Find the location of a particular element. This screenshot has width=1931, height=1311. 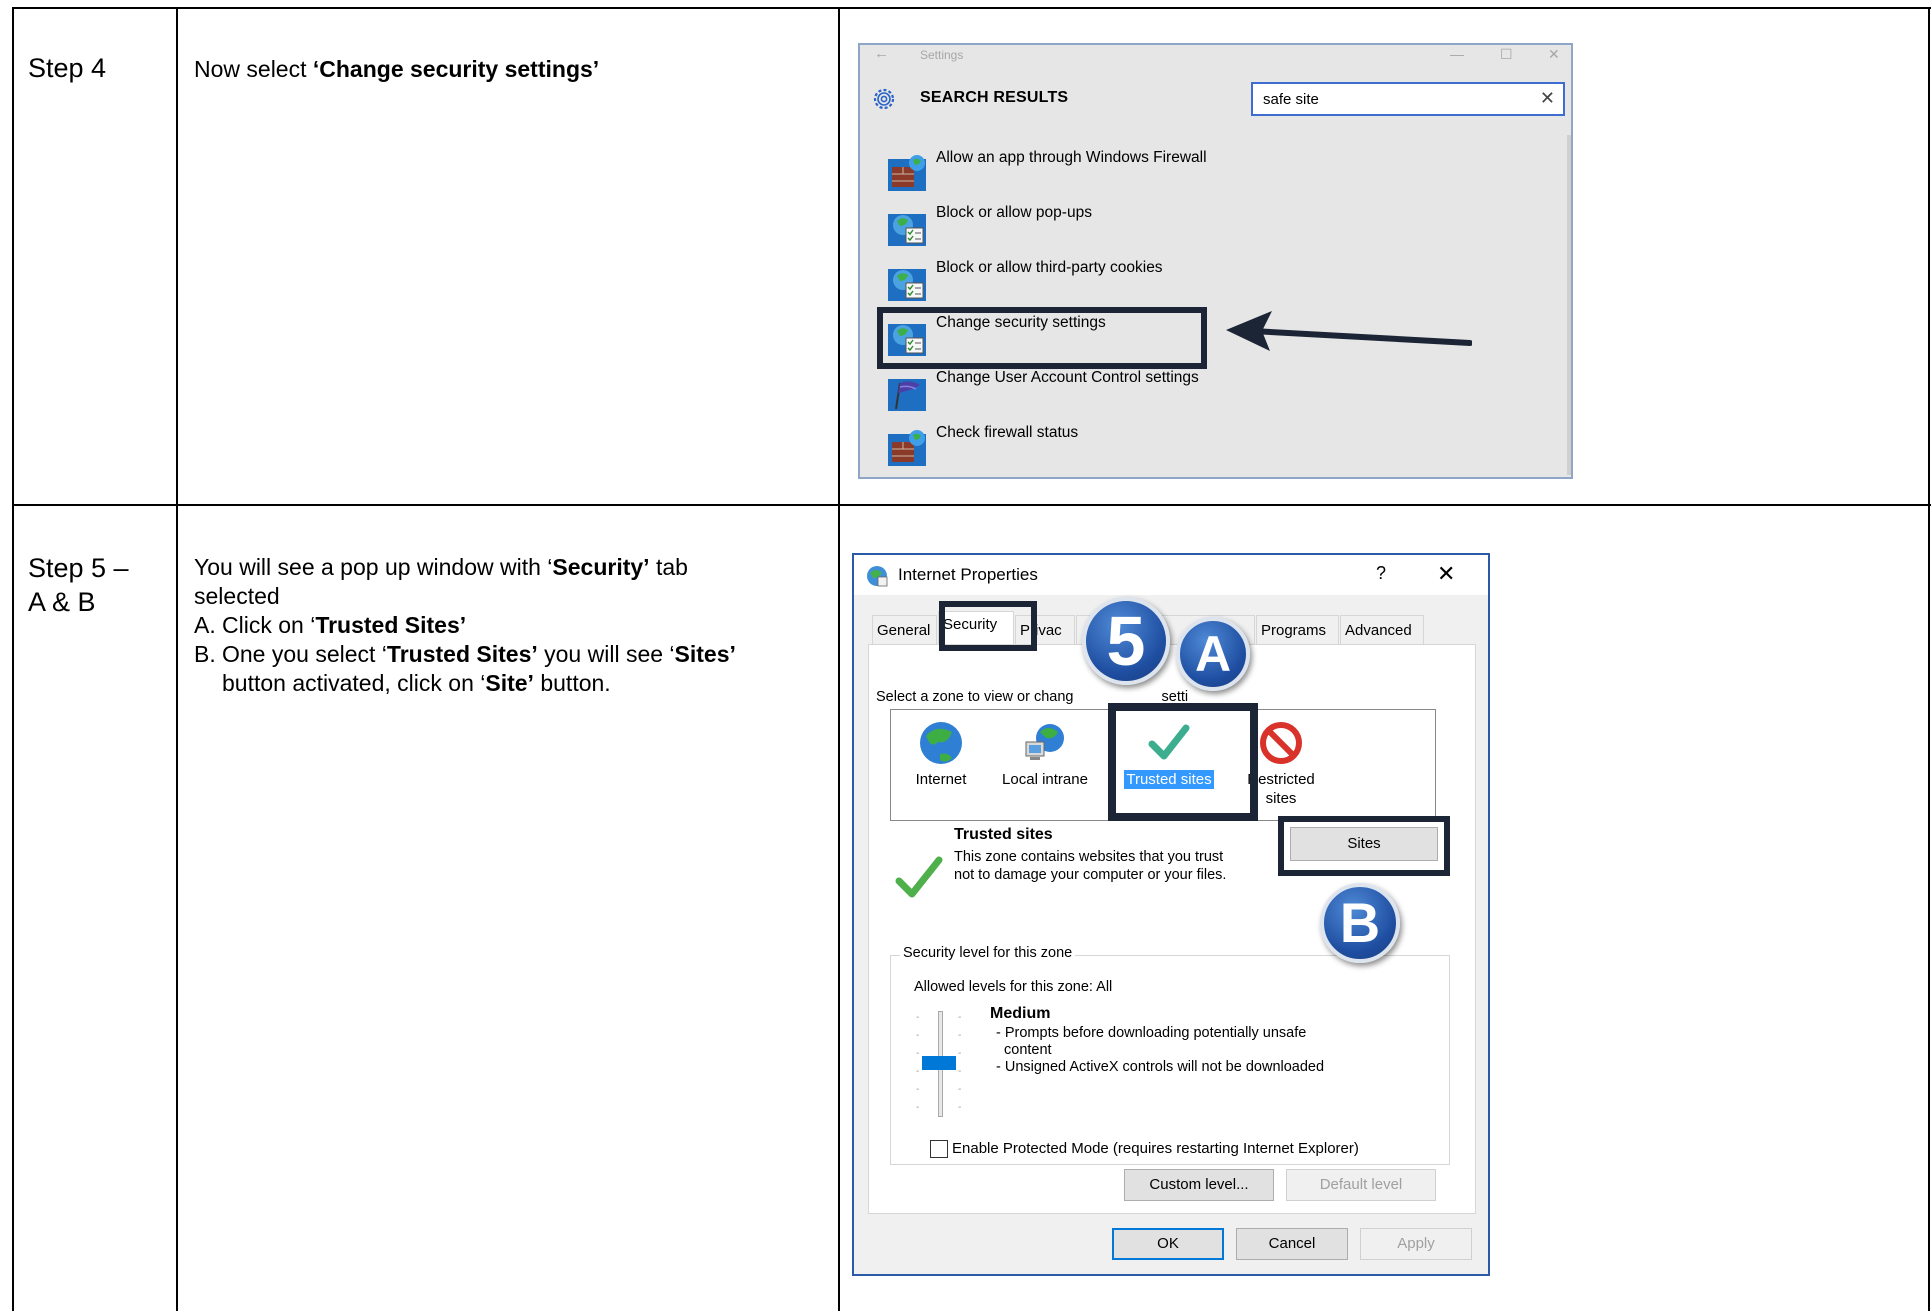

settings-search-box: ✕ is located at coordinates (1408, 99).